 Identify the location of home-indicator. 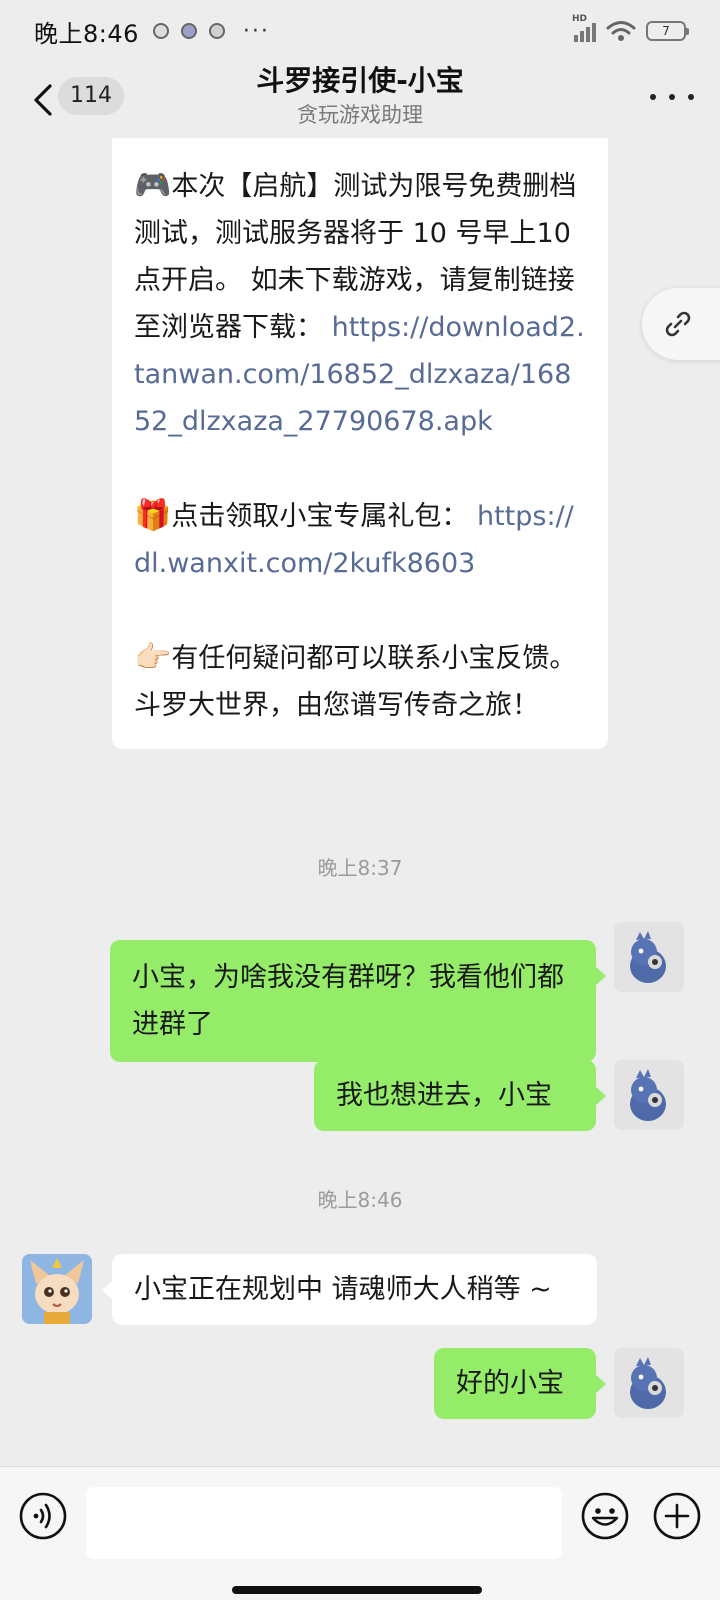
(357, 1590).